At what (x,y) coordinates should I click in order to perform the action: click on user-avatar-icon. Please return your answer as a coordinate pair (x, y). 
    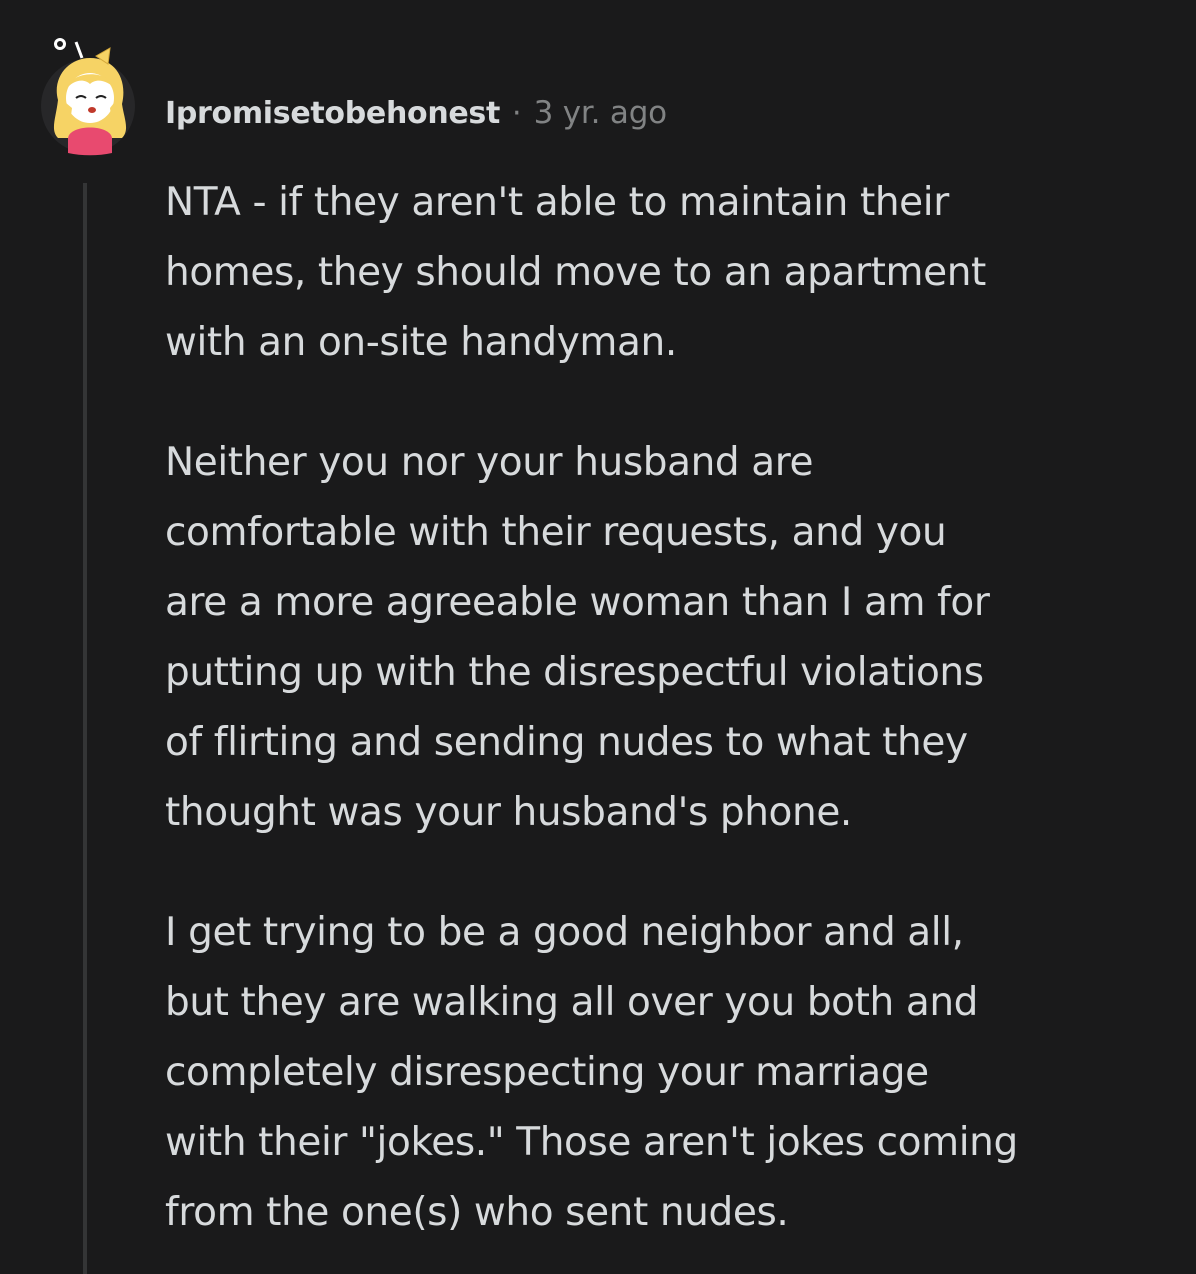
    Looking at the image, I should click on (88, 98).